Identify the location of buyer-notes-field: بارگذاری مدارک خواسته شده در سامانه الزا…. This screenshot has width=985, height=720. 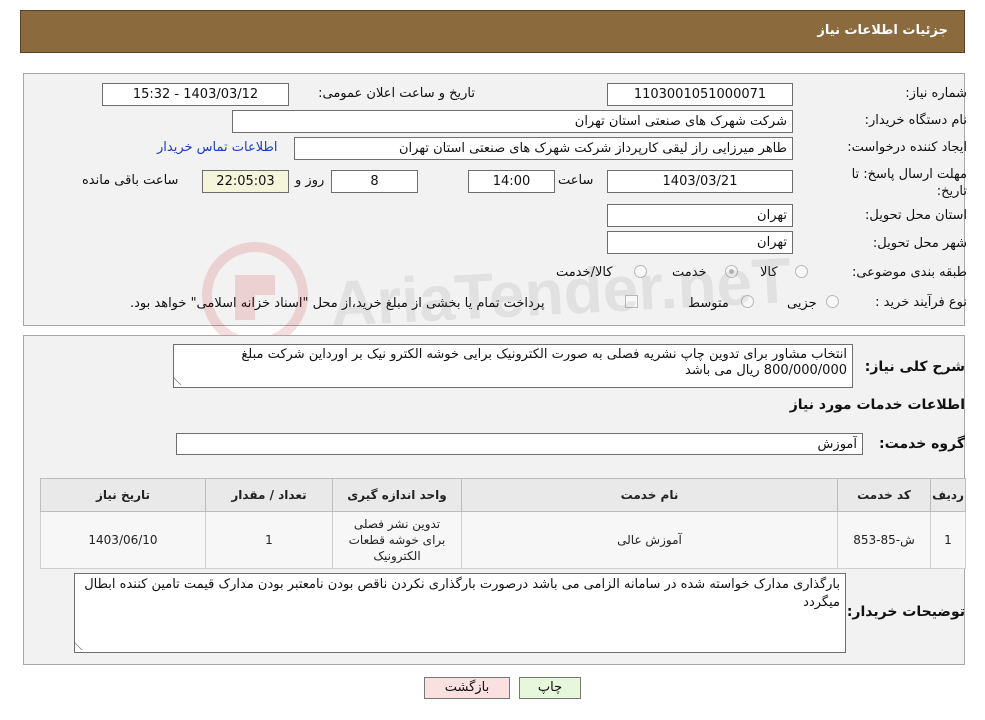
(460, 613).